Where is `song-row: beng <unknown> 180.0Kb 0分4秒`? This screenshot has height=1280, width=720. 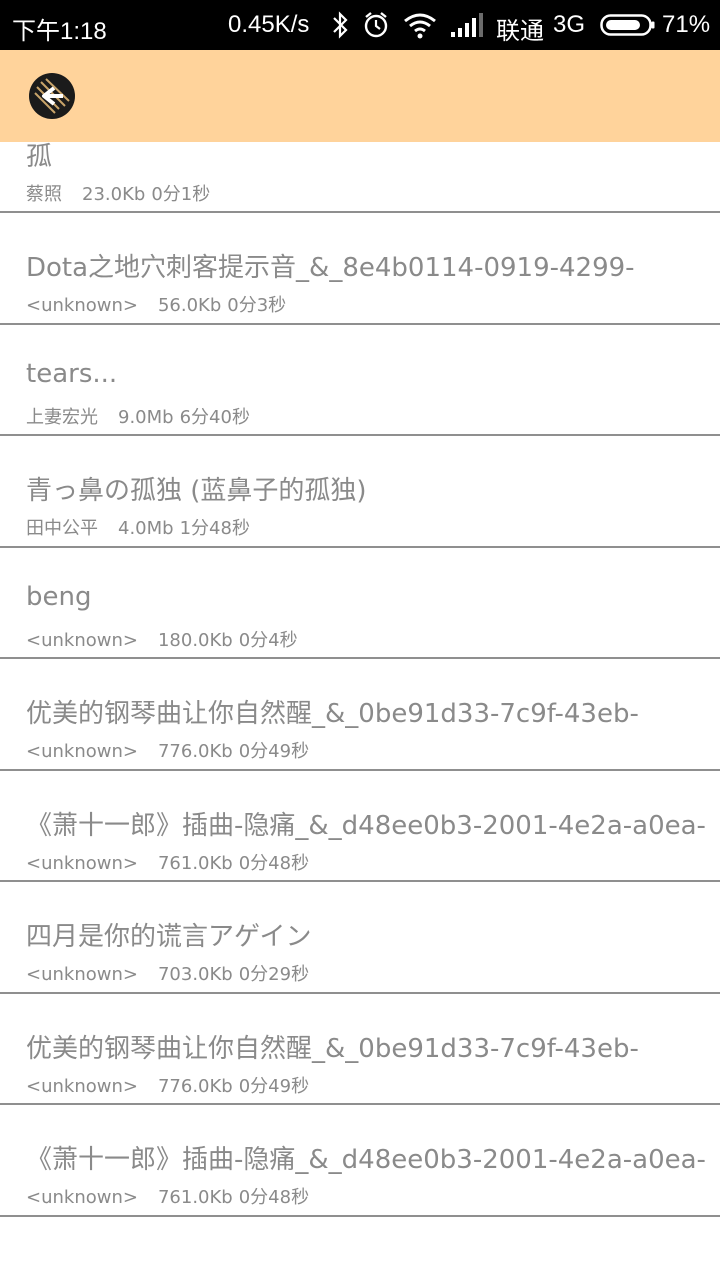
song-row: beng <unknown> 180.0Kb 0分4秒 is located at coordinates (360, 603).